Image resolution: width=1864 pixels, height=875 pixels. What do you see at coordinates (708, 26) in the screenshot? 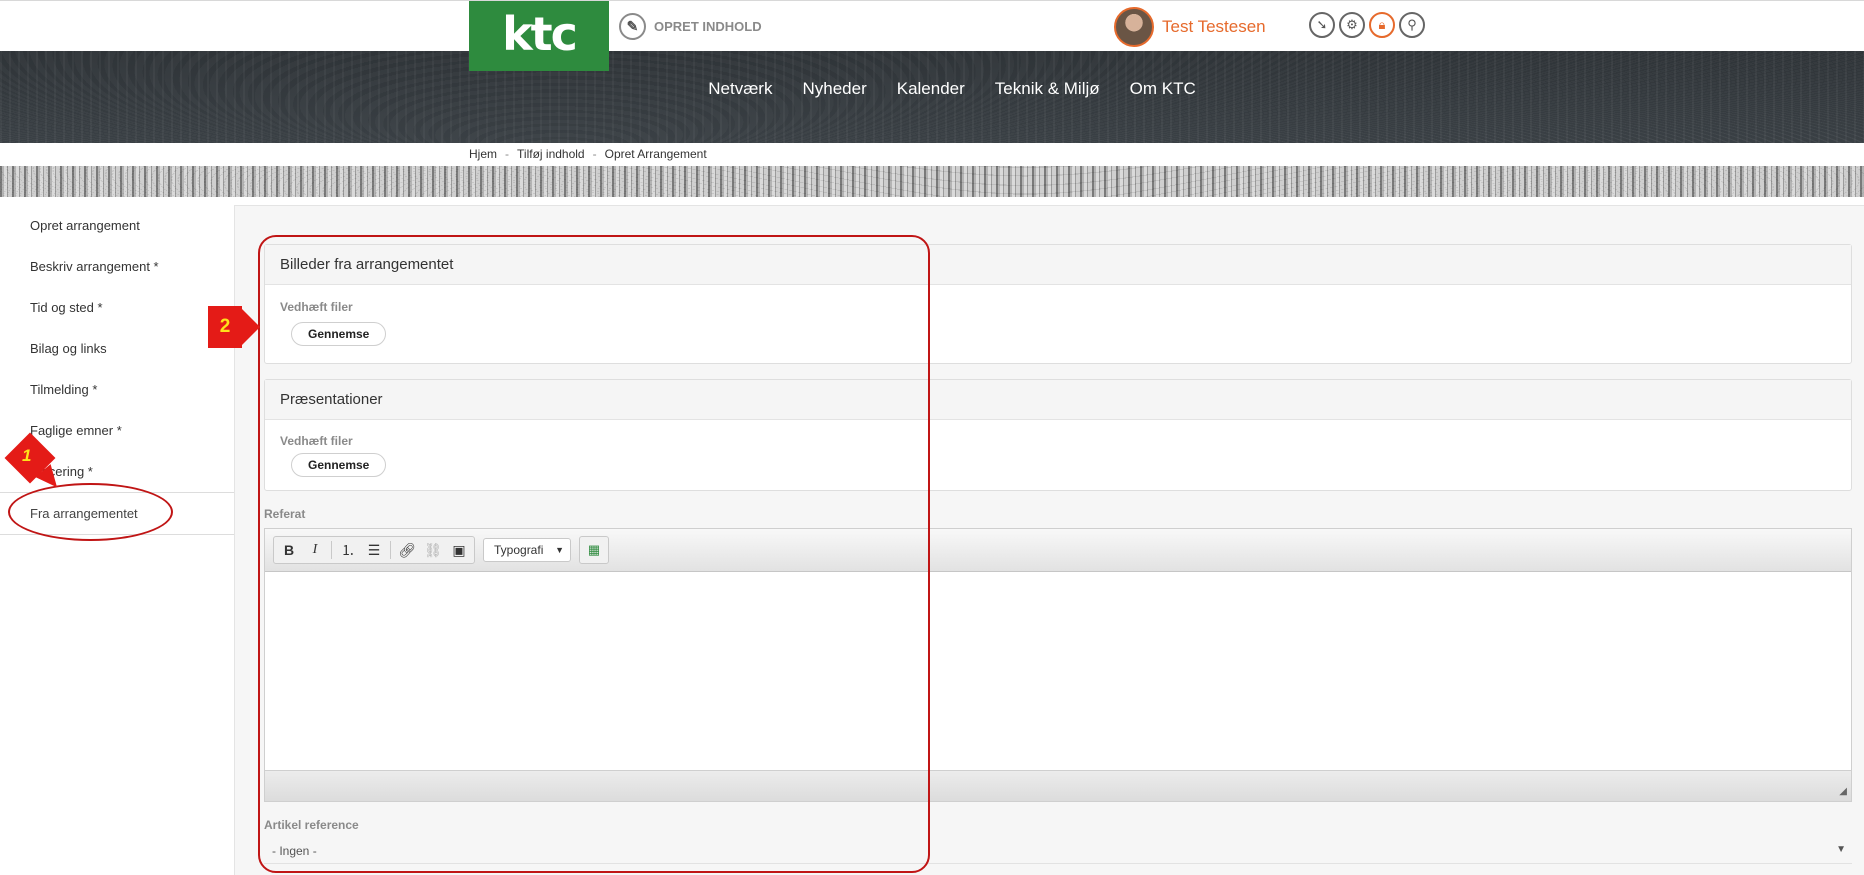
I see `create-content-label: OPRET INDHOLD` at bounding box center [708, 26].